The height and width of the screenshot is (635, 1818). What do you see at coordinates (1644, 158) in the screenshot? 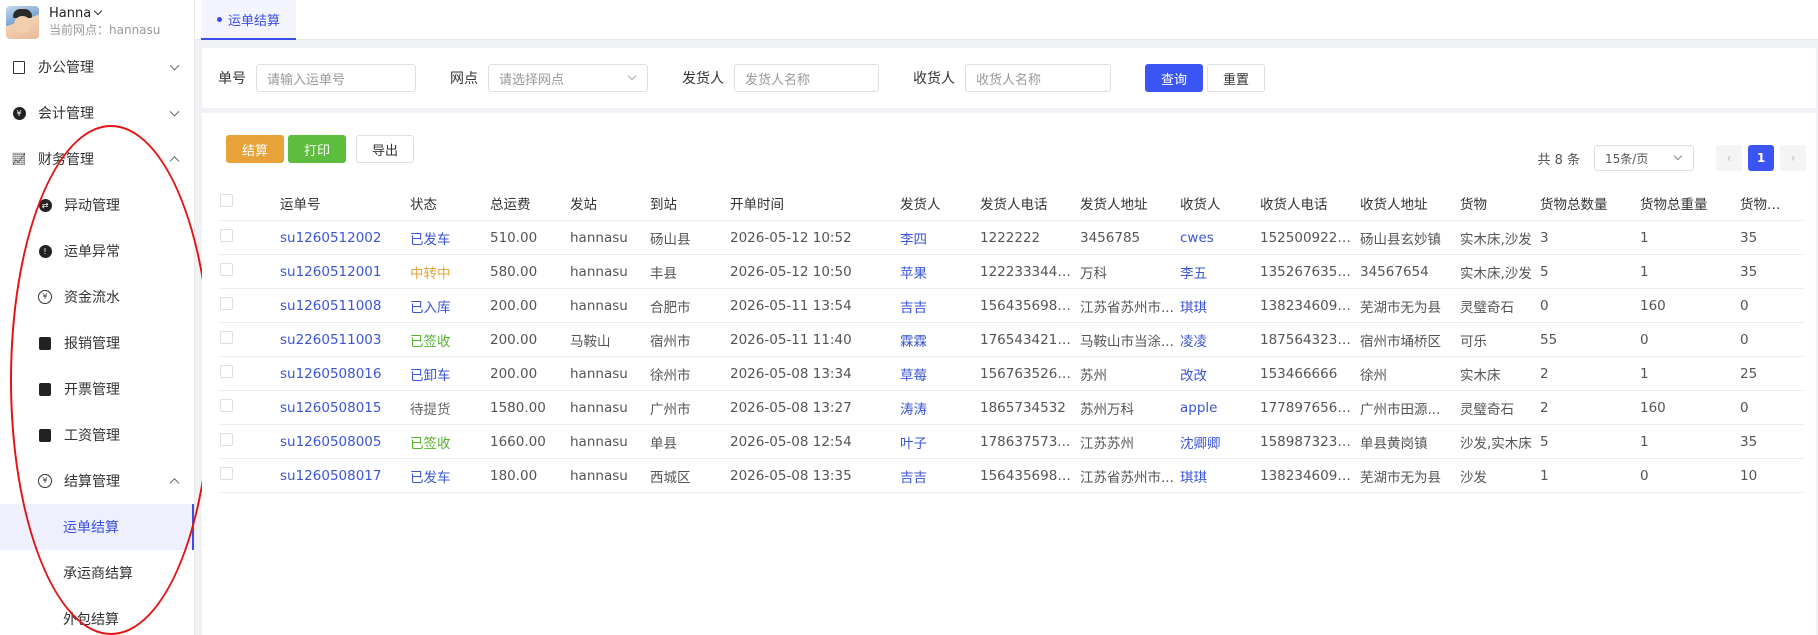
I see `page-size-select: 15条/页` at bounding box center [1644, 158].